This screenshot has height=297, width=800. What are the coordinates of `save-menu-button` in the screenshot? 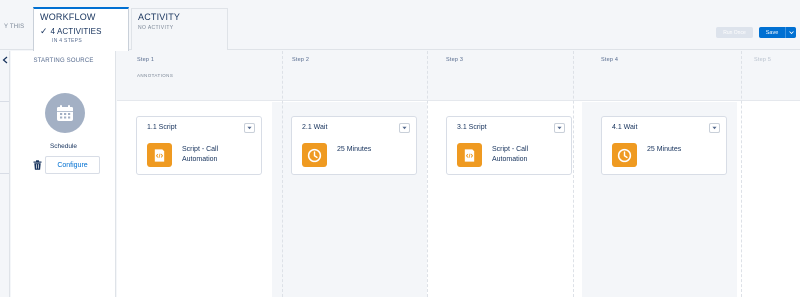 It's located at (790, 32).